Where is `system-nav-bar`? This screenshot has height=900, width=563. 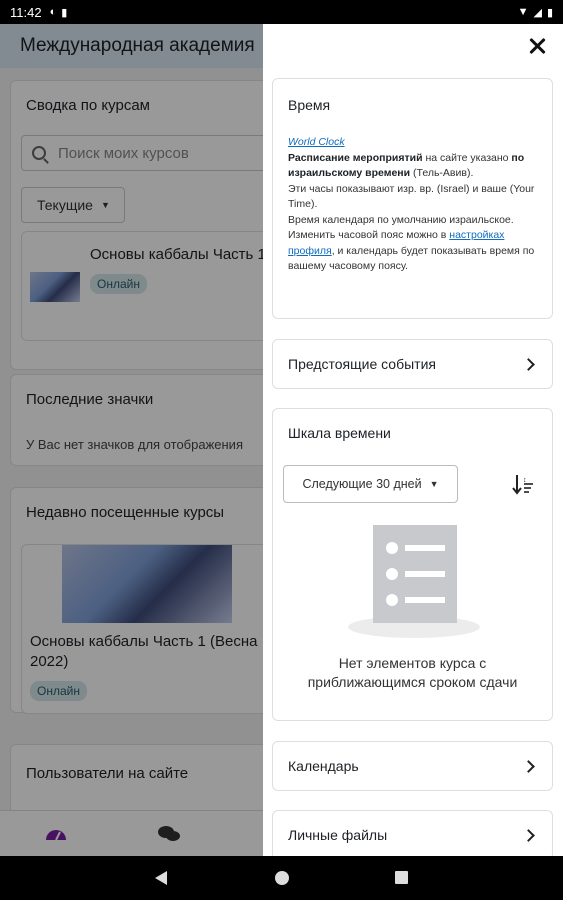
system-nav-bar is located at coordinates (281, 878).